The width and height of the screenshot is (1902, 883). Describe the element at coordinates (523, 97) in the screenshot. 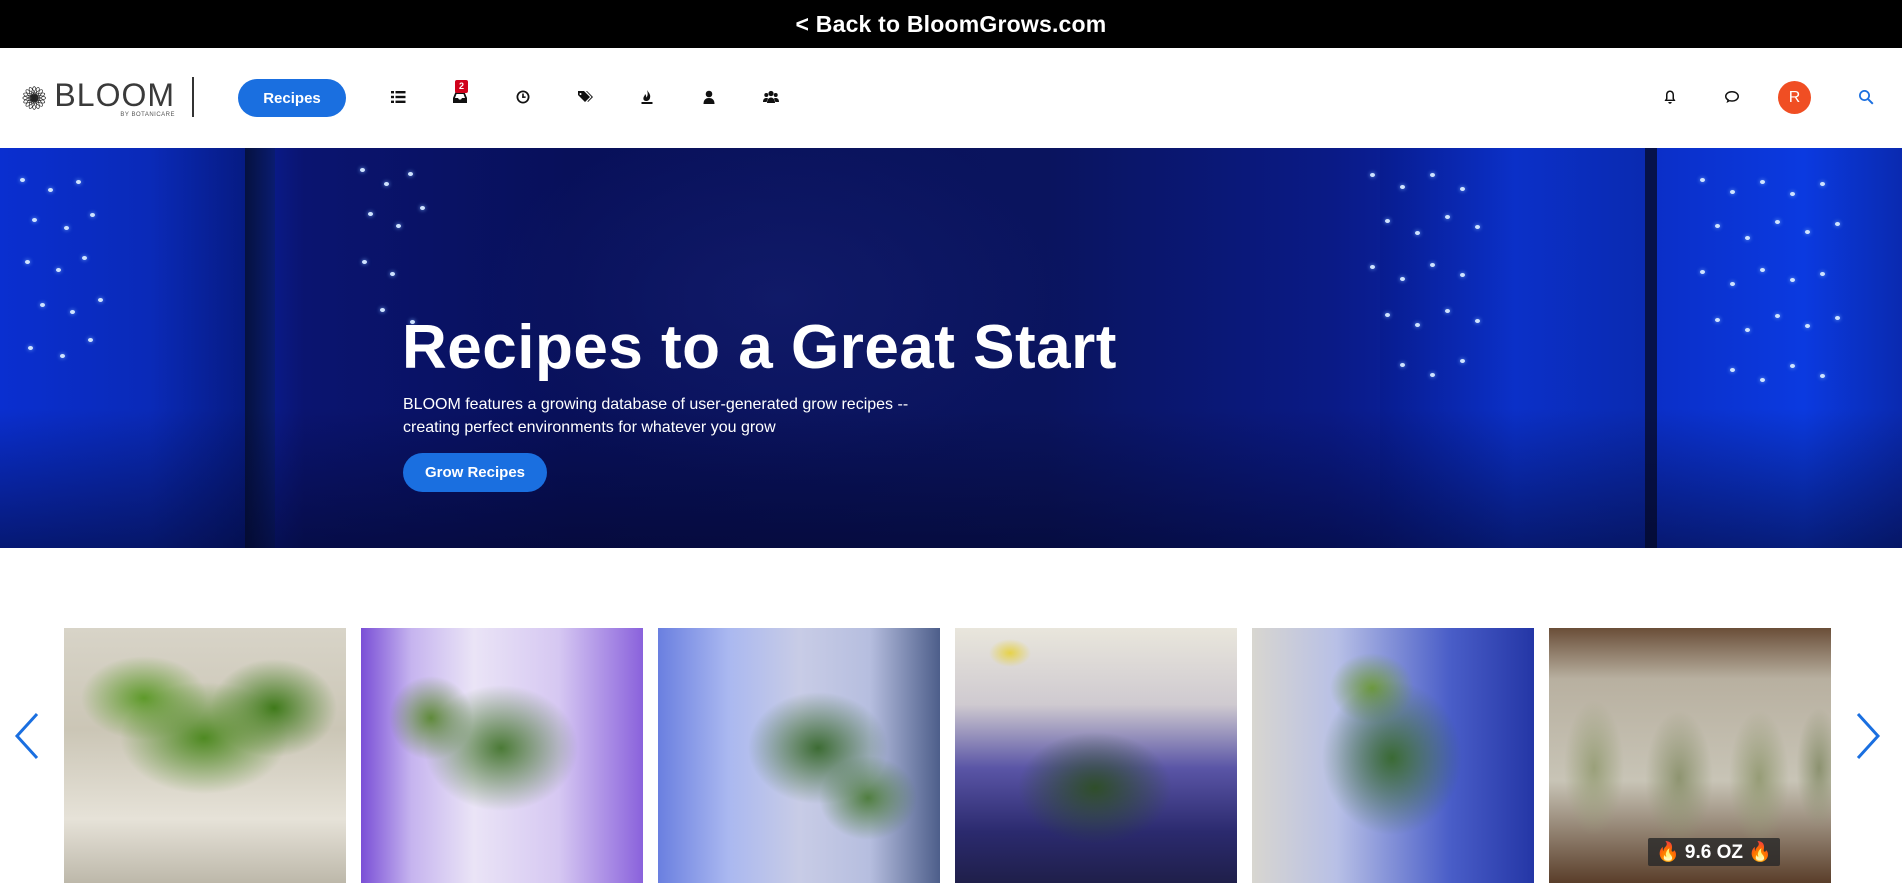

I see `clock-icon` at that location.